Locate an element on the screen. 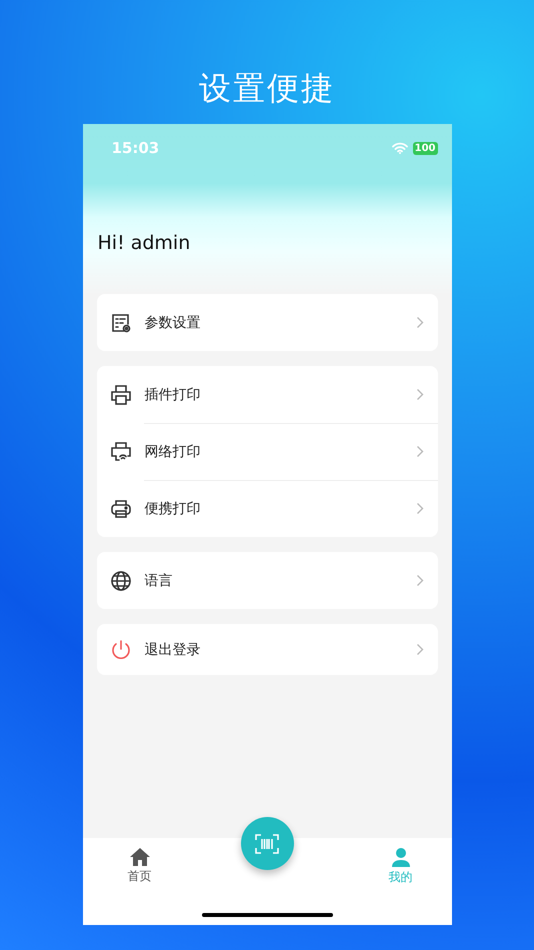  barcode-scan-icon is located at coordinates (267, 844).